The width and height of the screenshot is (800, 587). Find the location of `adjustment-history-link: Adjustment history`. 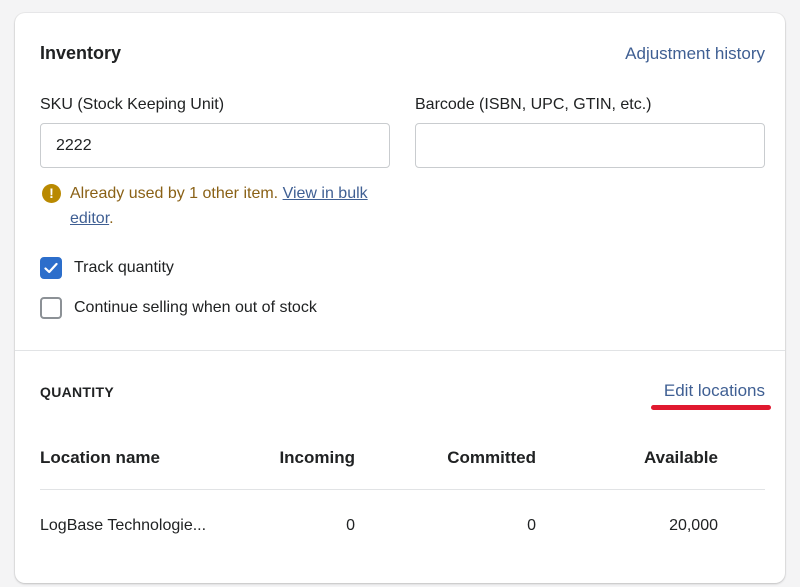

adjustment-history-link: Adjustment history is located at coordinates (695, 54).